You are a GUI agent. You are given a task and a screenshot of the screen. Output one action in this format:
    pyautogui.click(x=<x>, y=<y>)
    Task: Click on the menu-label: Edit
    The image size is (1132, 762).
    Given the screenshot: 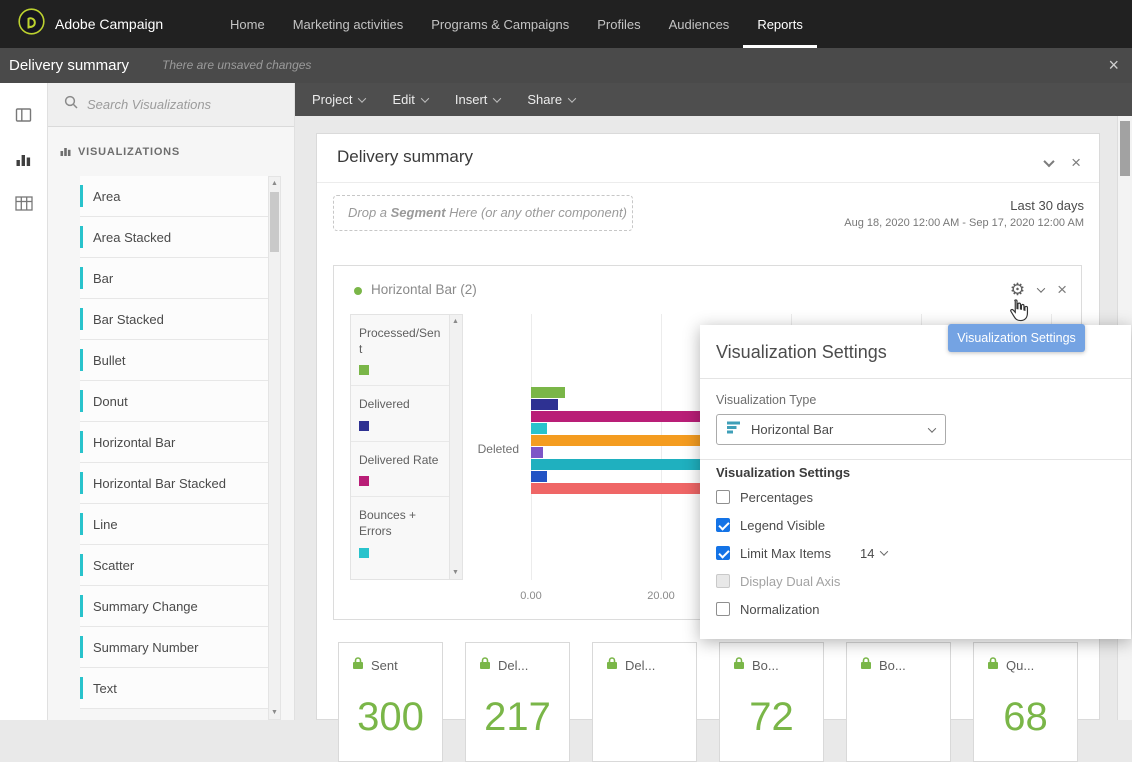 What is the action you would take?
    pyautogui.click(x=403, y=99)
    